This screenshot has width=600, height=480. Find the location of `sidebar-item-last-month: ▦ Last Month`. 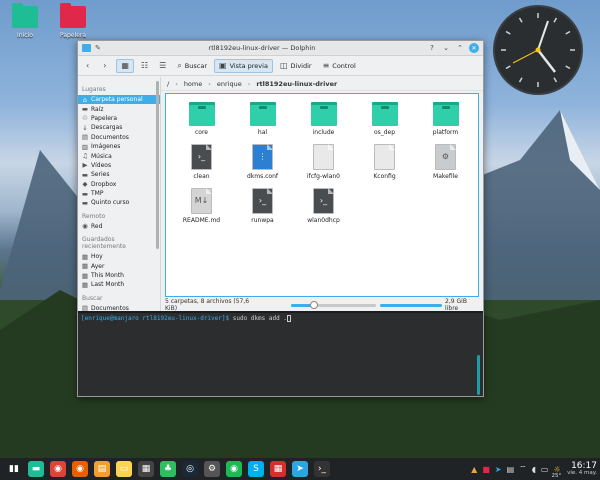

sidebar-item-last-month: ▦ Last Month is located at coordinates (119, 284).